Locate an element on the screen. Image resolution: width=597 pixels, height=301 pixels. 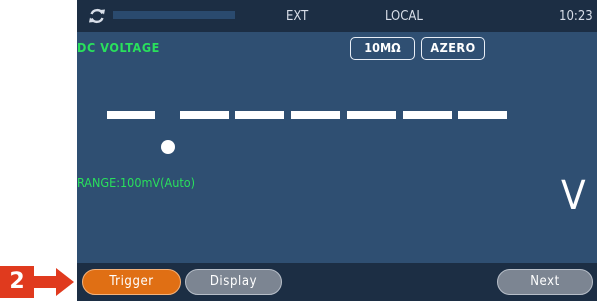
callout-number-badge: 2 is located at coordinates (17, 282).